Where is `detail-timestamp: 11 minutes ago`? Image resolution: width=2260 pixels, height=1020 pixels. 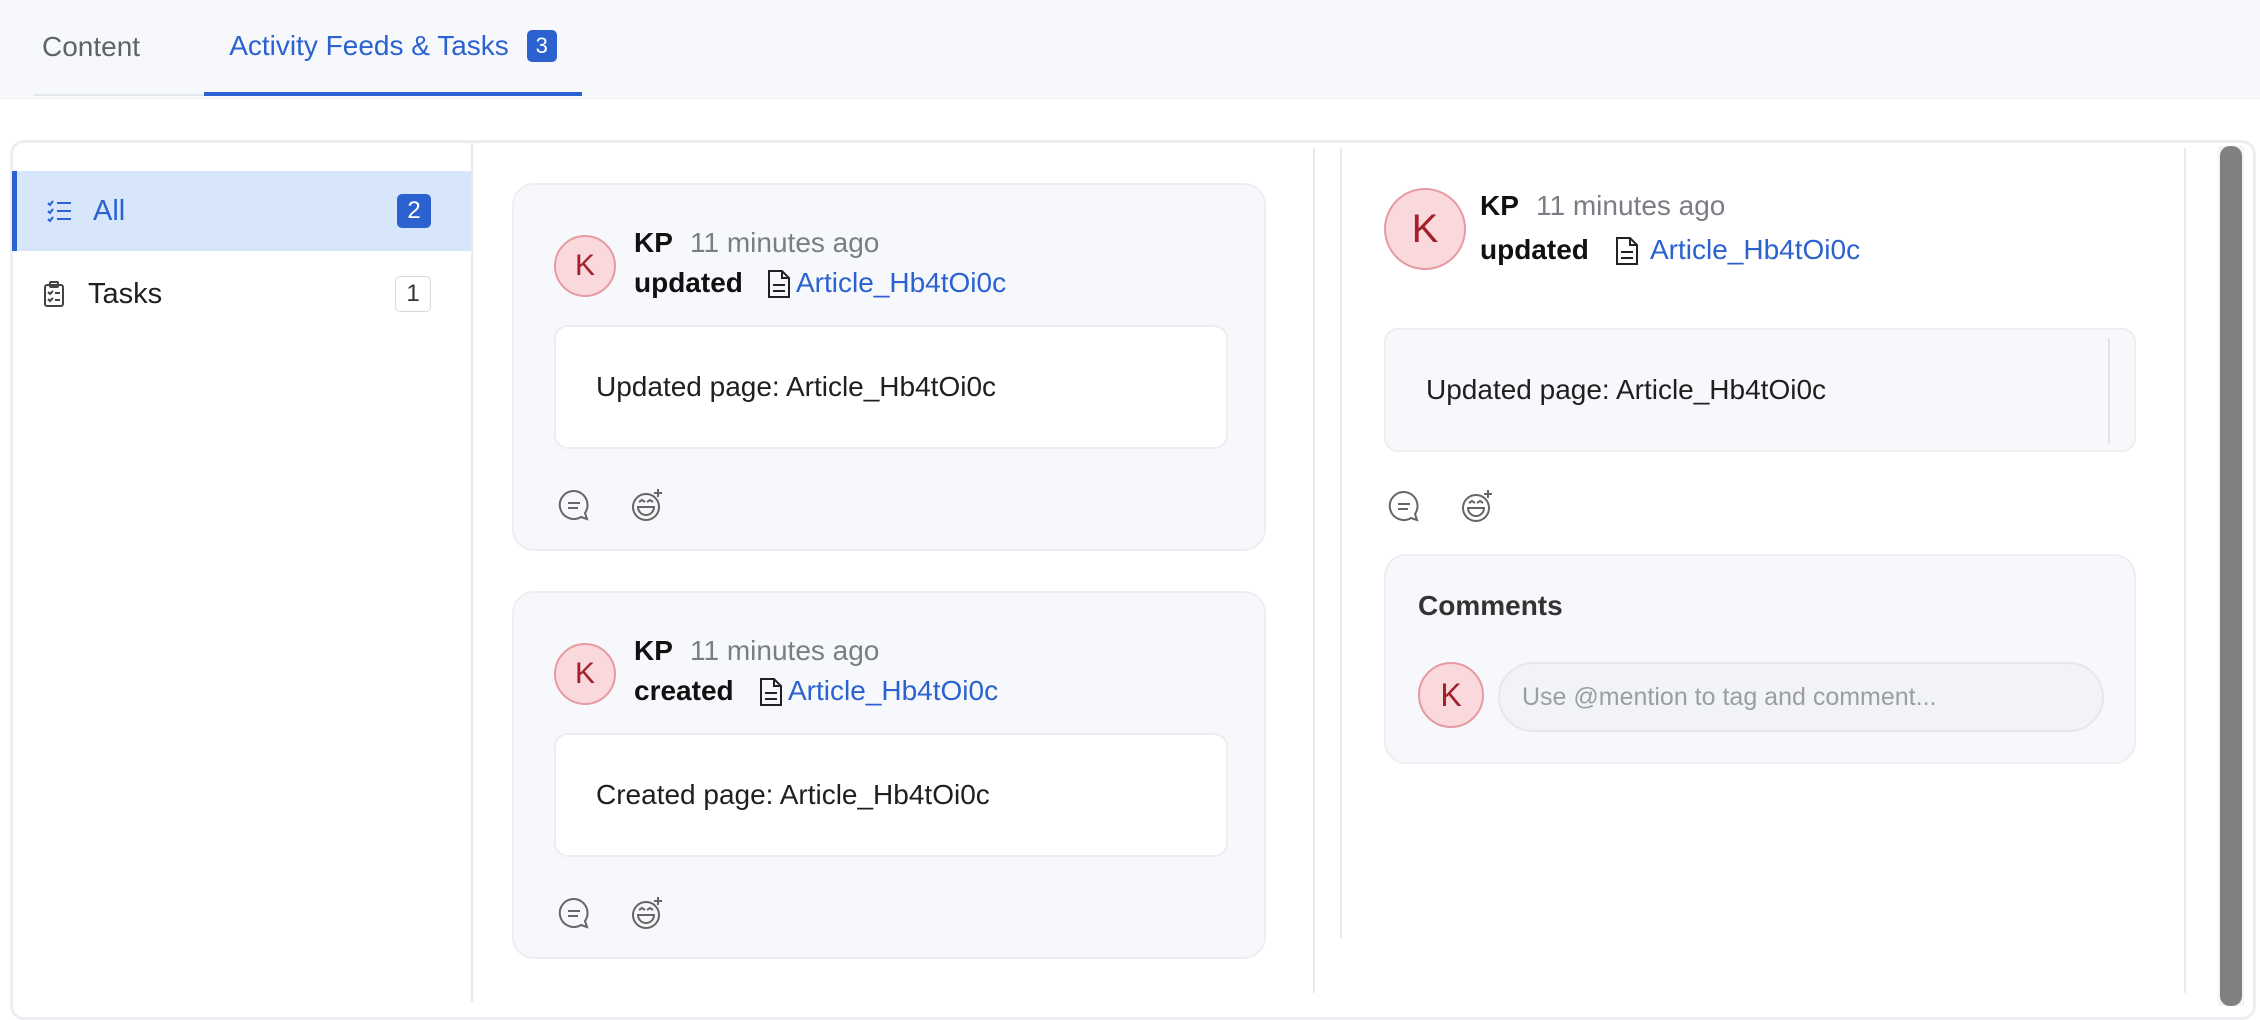
detail-timestamp: 11 minutes ago is located at coordinates (1631, 205).